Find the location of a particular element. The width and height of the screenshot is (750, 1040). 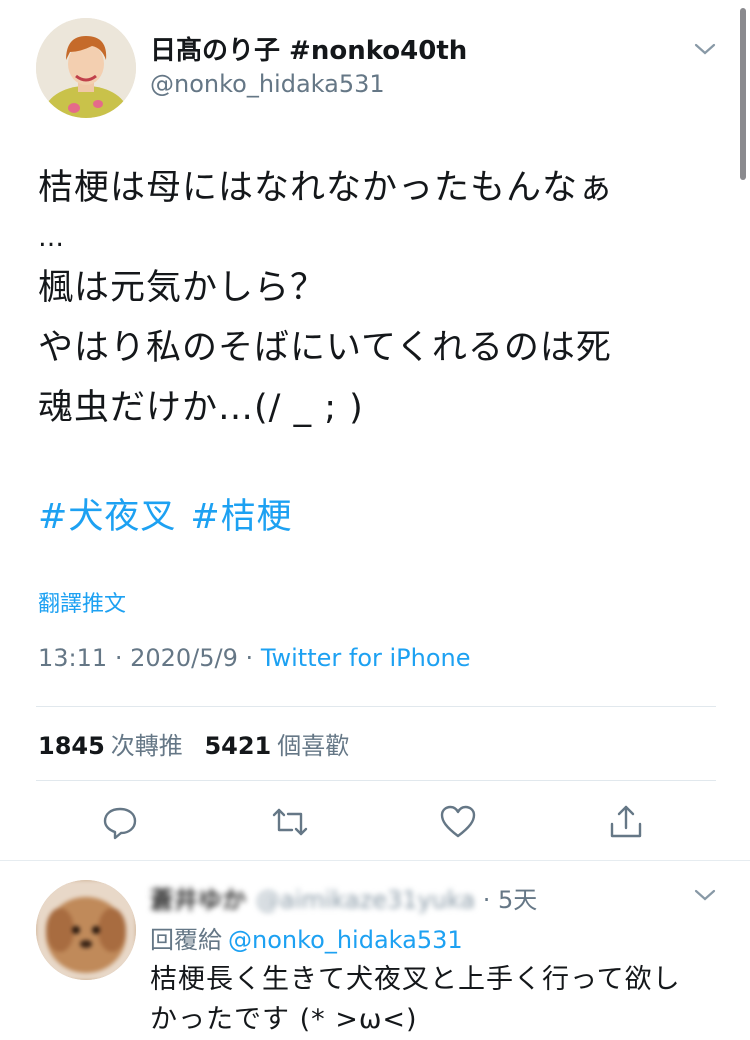

reply-text-line: 桔梗長く生きて犬夜叉と上手く行って欲し is located at coordinates (415, 979).